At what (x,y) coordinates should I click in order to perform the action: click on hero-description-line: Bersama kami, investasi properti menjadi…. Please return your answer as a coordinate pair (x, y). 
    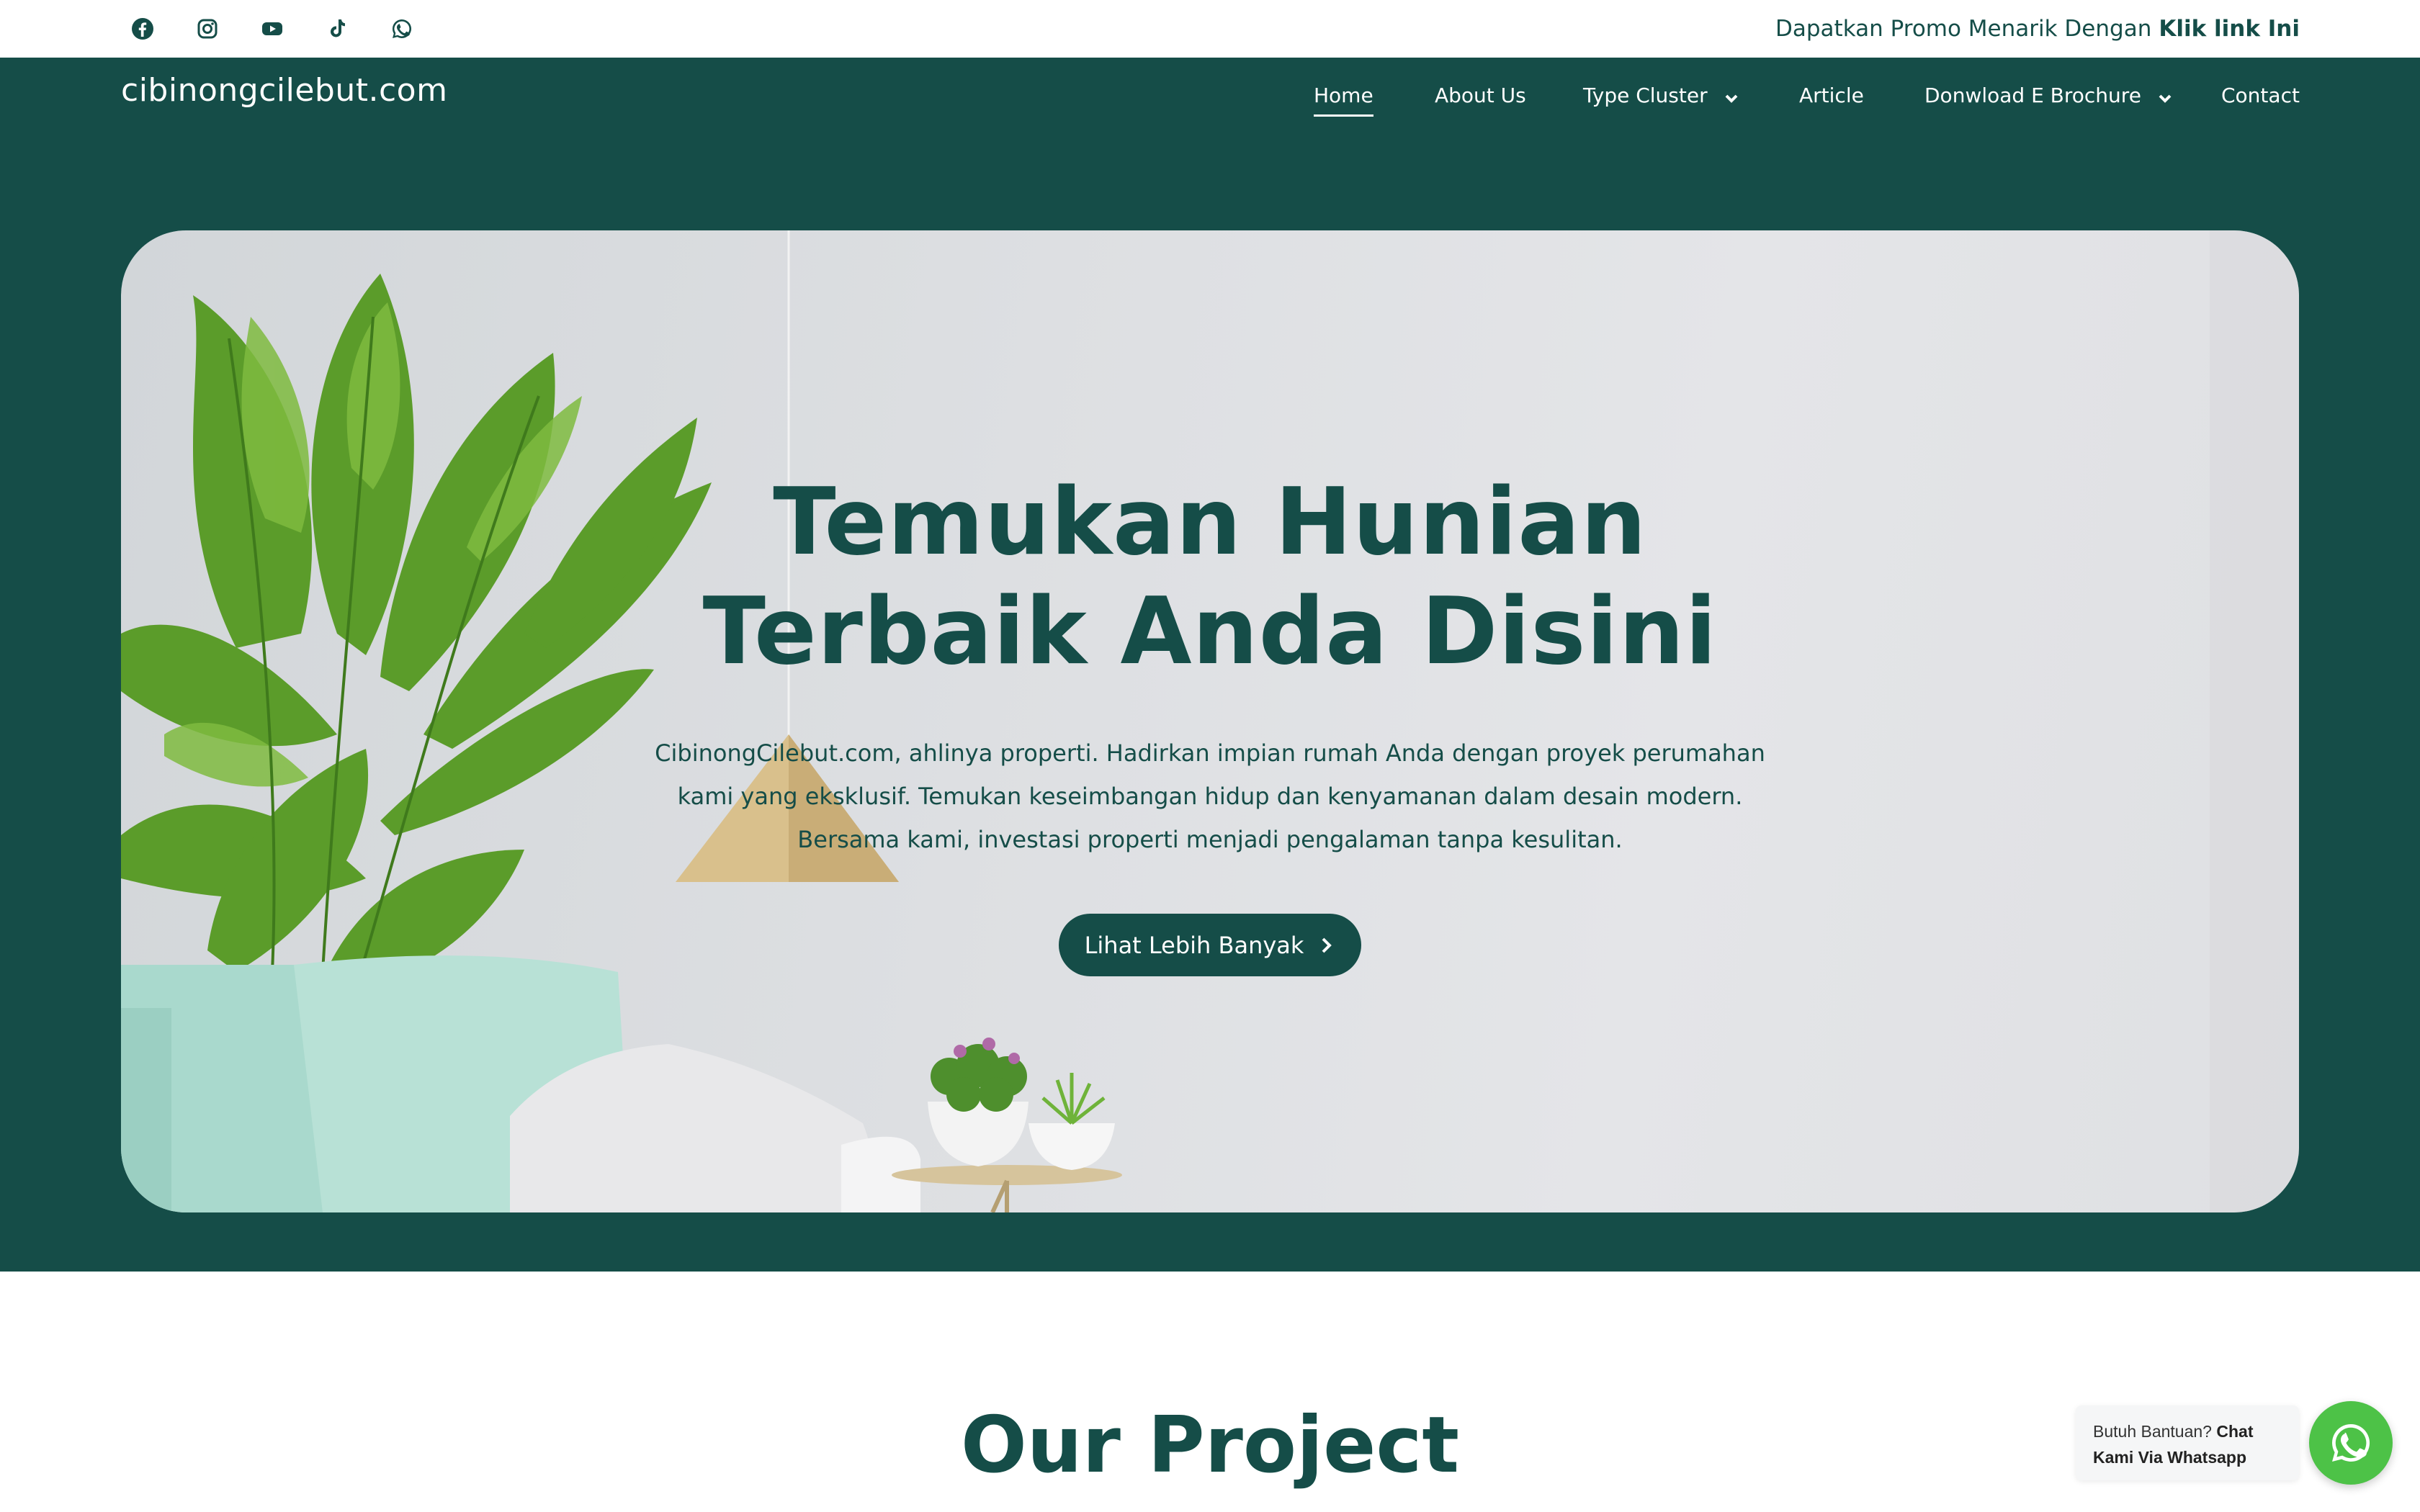
    Looking at the image, I should click on (1210, 839).